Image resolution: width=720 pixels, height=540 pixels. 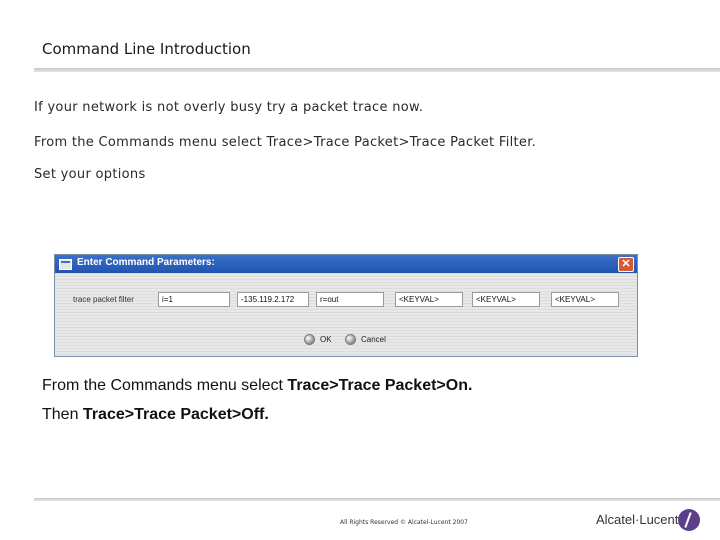 What do you see at coordinates (429, 299) in the screenshot?
I see `param-field-4: <KEYVAL>` at bounding box center [429, 299].